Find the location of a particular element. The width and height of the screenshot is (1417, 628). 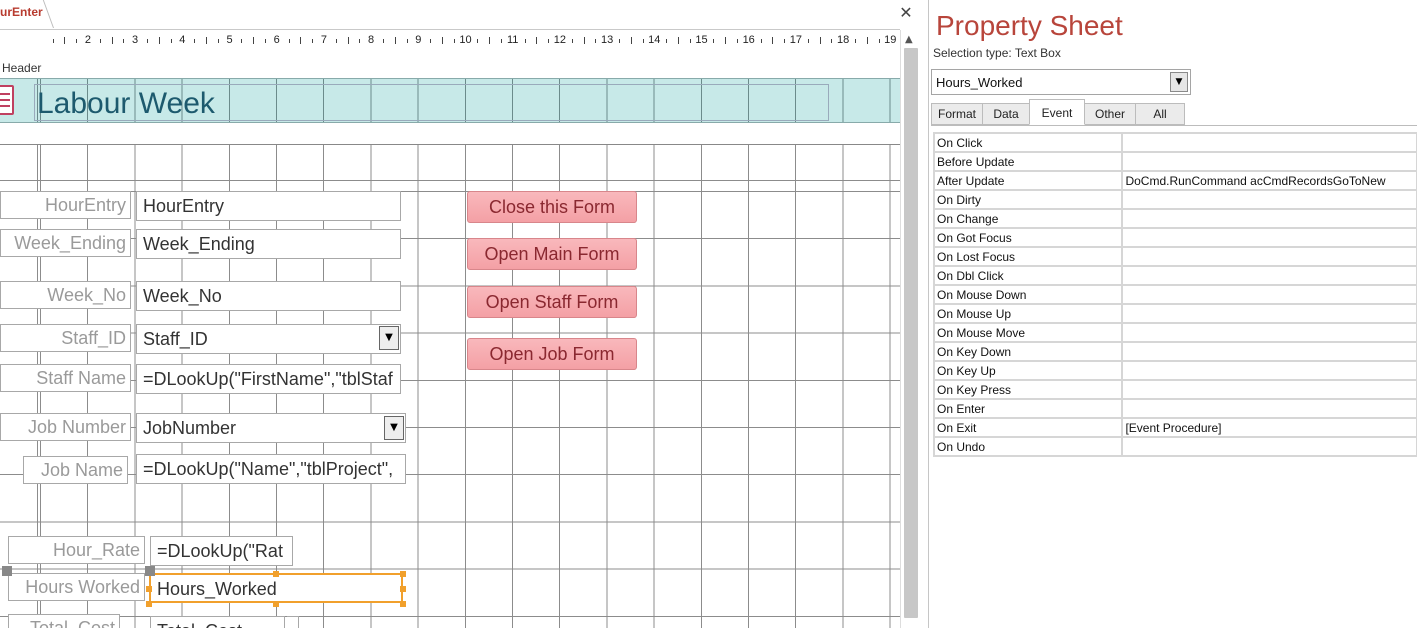

ruler-number: 15 is located at coordinates (701, 40).